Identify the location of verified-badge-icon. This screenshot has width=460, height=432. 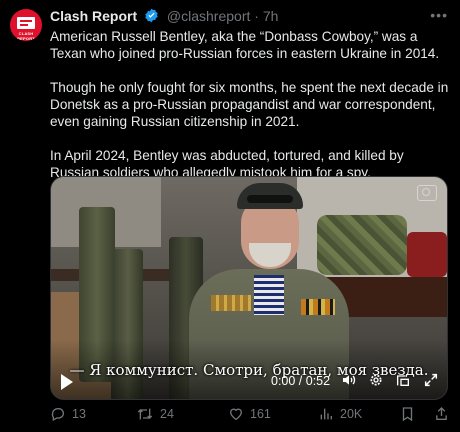
(151, 17).